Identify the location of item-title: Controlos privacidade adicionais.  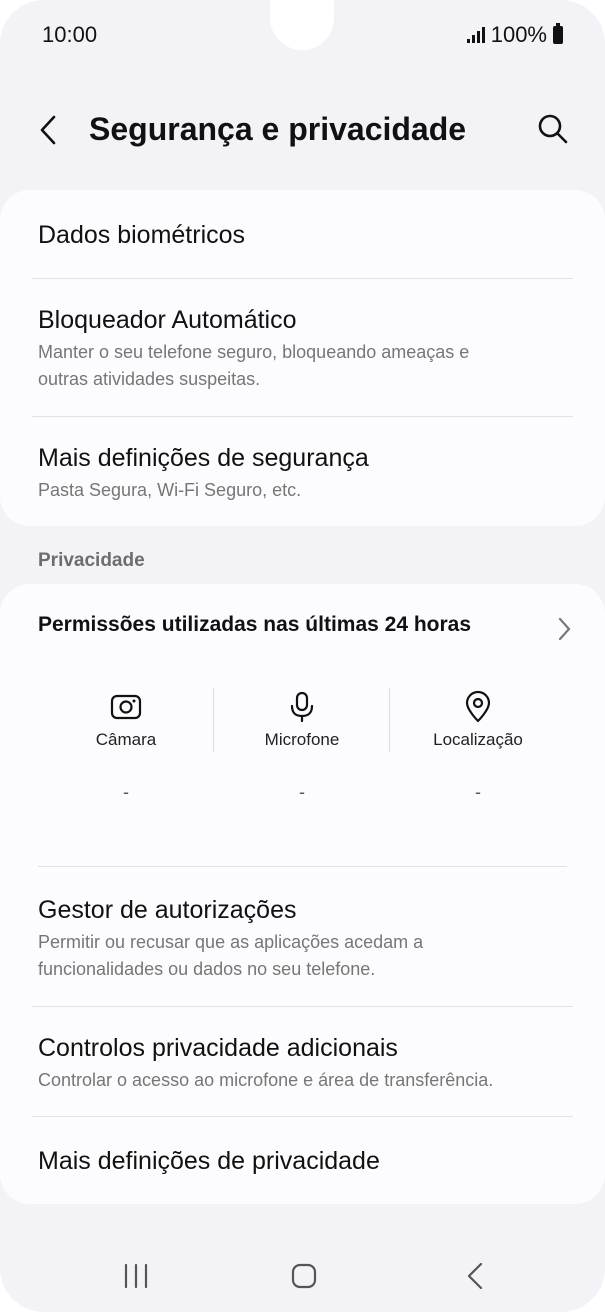
(218, 1048).